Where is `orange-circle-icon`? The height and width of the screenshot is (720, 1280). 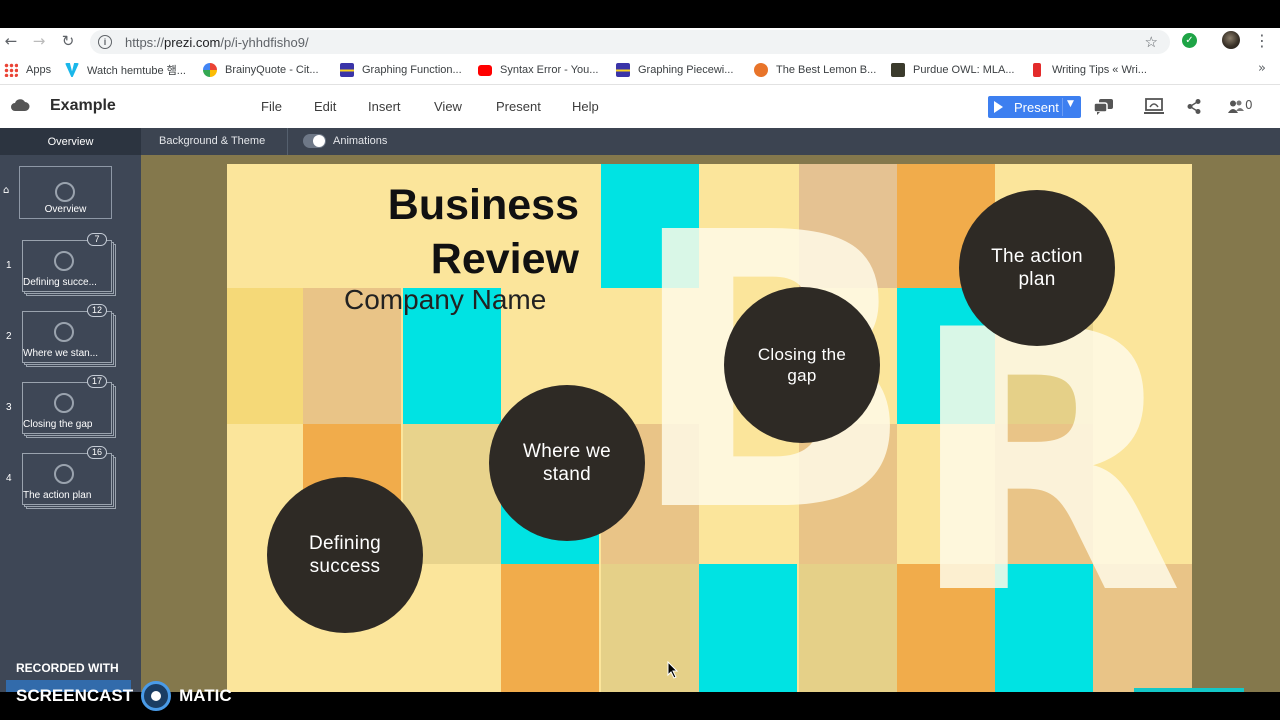 orange-circle-icon is located at coordinates (761, 70).